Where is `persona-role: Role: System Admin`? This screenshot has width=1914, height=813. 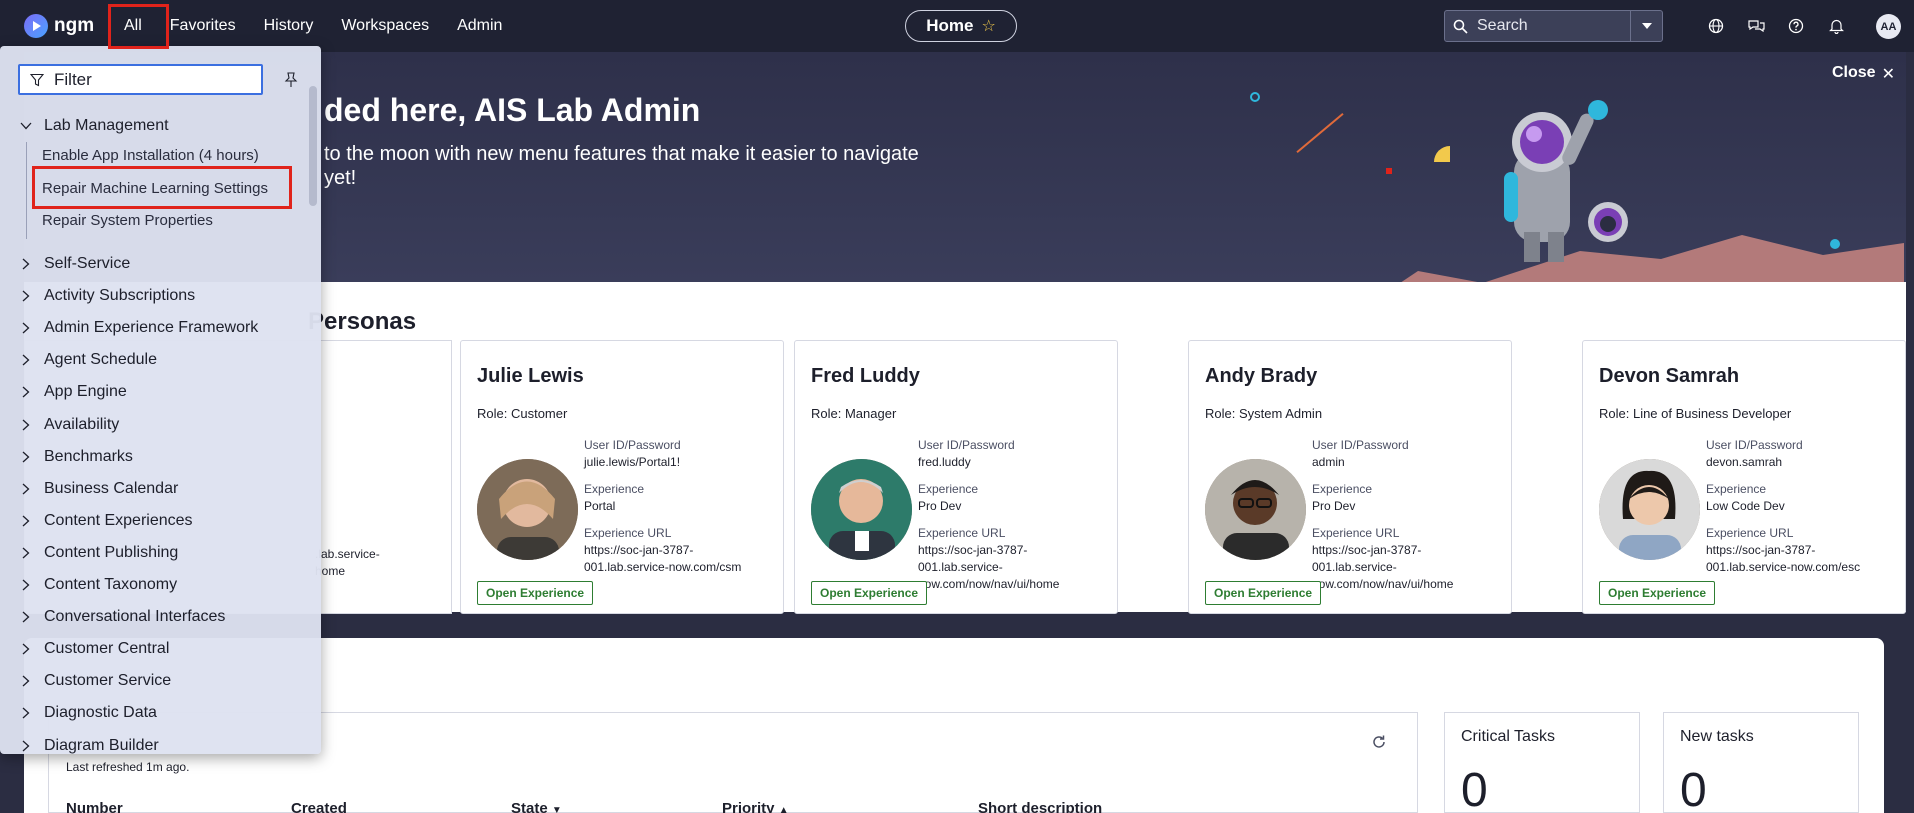 persona-role: Role: System Admin is located at coordinates (1264, 413).